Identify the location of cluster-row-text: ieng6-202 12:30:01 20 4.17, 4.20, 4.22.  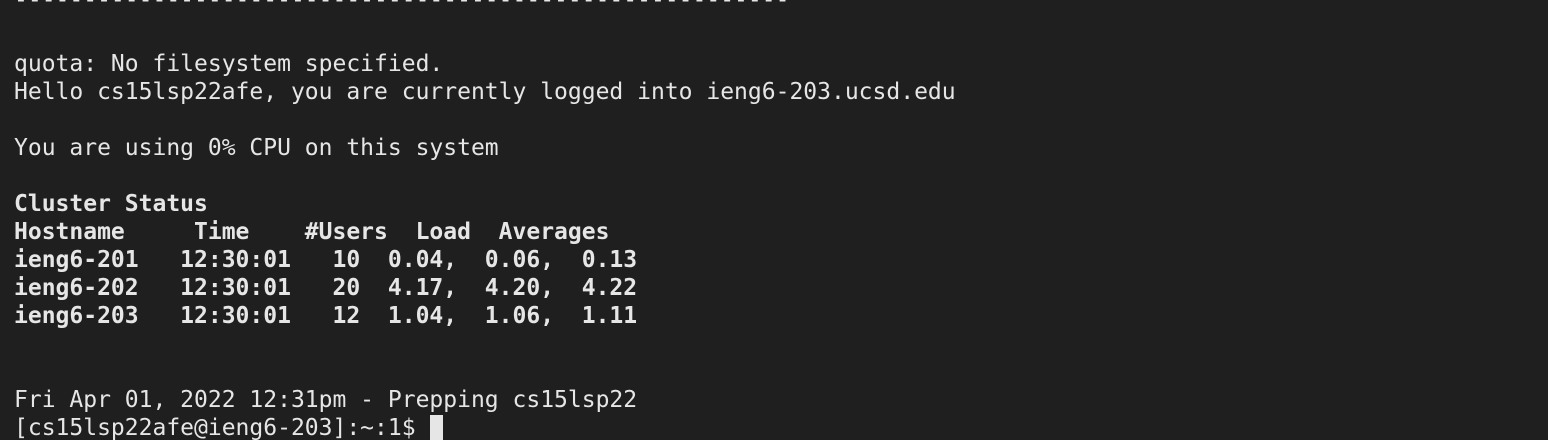
(326, 288).